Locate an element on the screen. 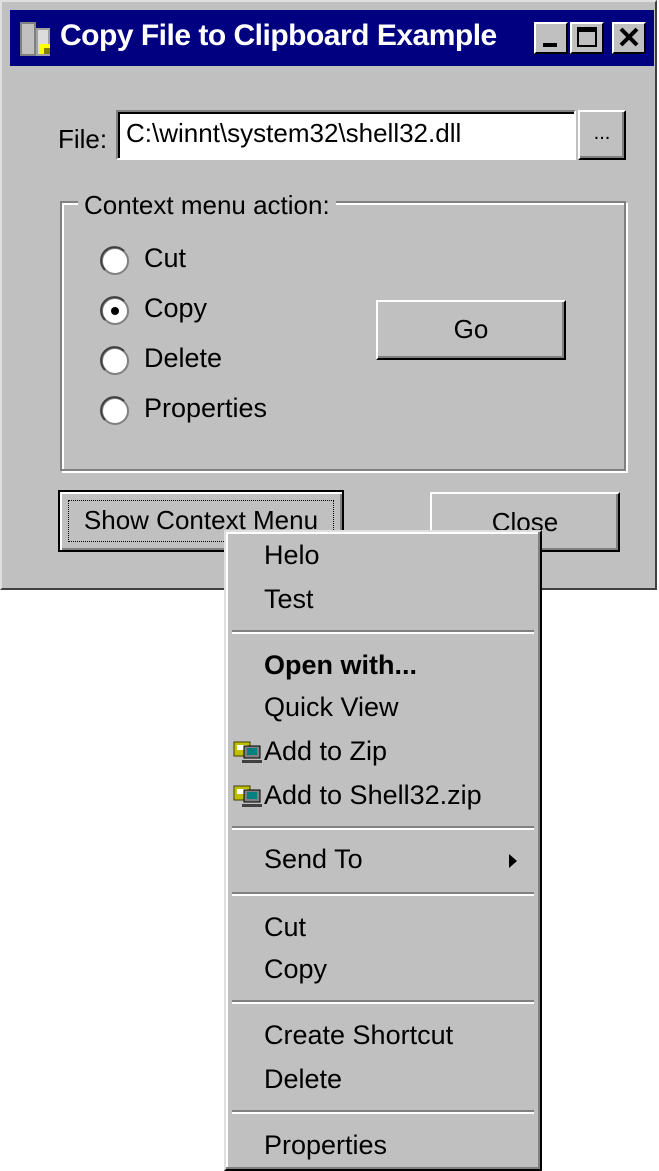  app-icon is located at coordinates (35, 39).